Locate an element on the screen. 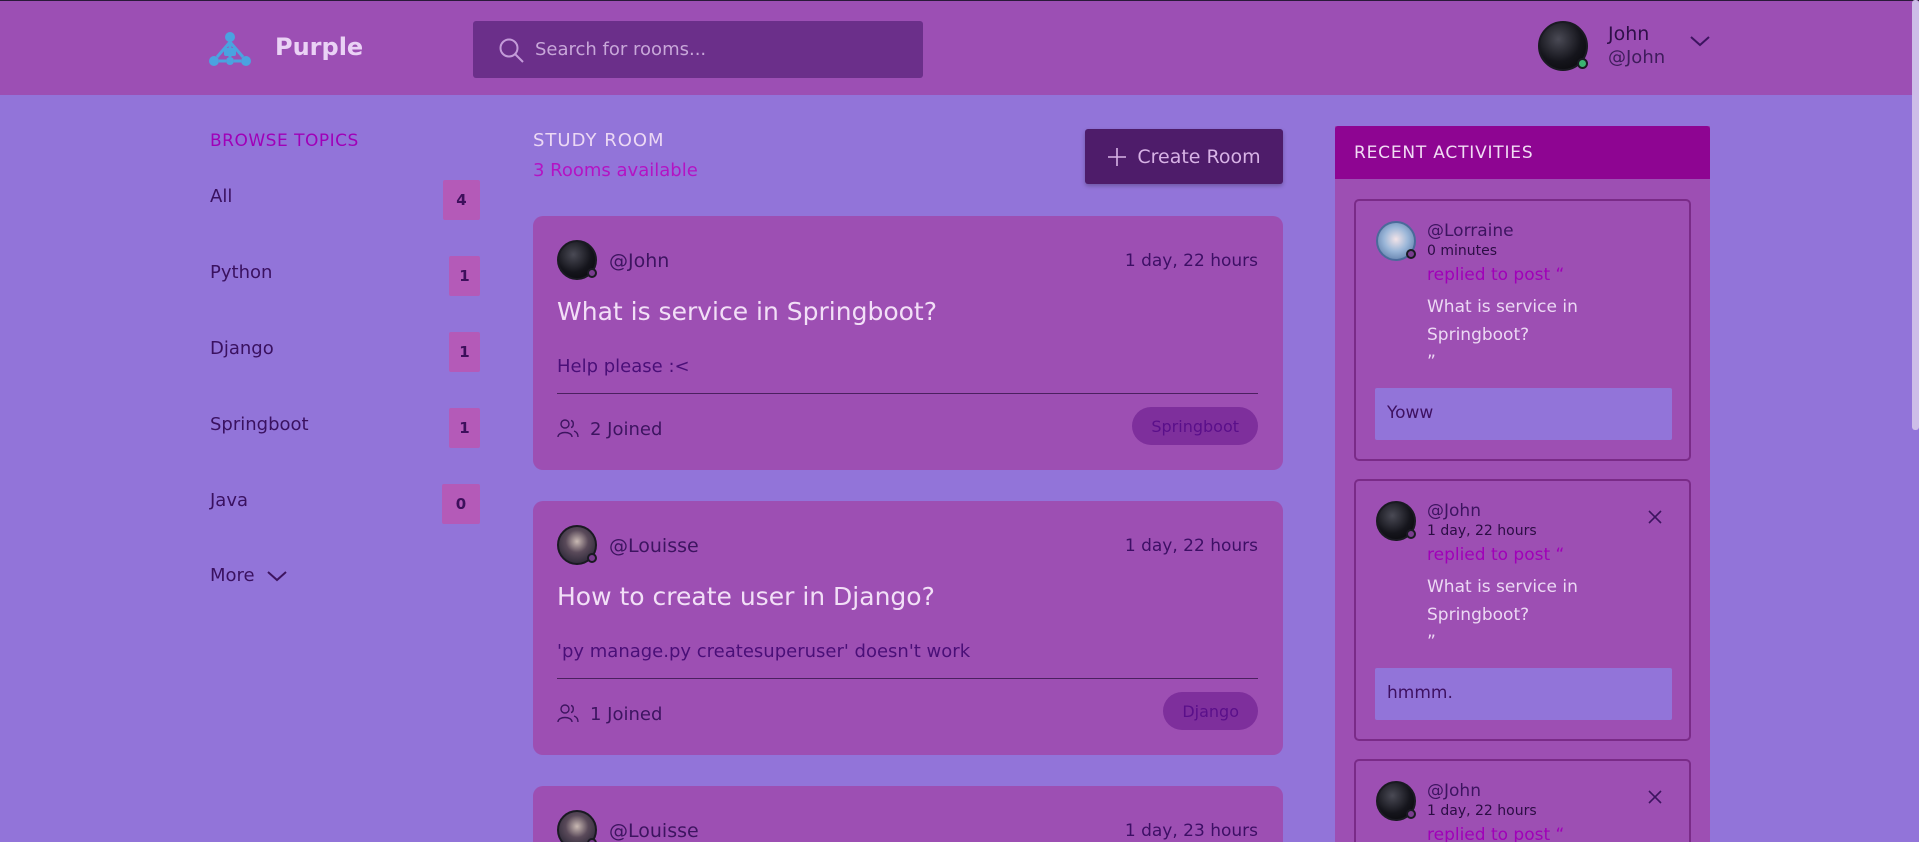 The width and height of the screenshot is (1919, 842). topic-label: Springboot is located at coordinates (259, 424).